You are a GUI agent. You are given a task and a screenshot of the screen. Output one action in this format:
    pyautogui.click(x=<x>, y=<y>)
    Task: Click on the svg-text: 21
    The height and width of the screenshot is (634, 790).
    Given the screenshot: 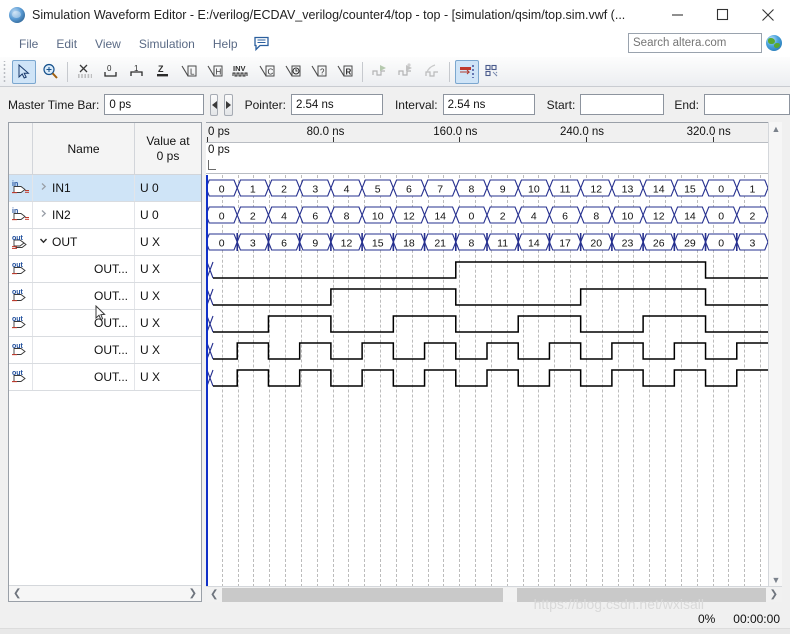 What is the action you would take?
    pyautogui.click(x=440, y=244)
    